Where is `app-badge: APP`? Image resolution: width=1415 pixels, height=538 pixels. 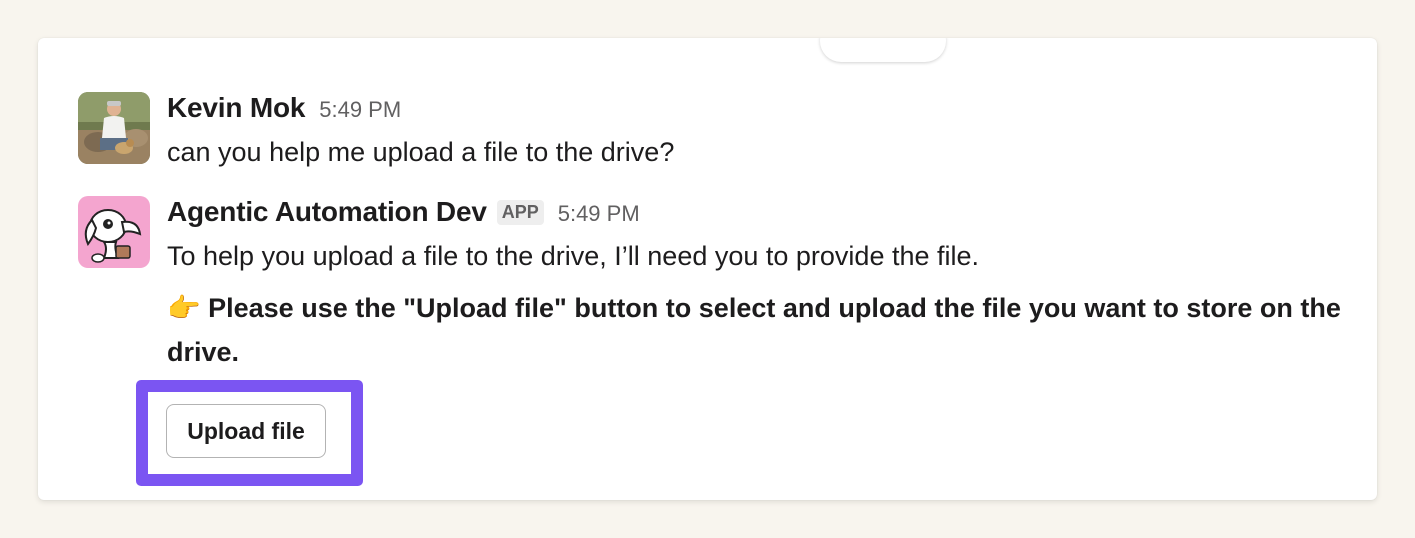 app-badge: APP is located at coordinates (520, 212).